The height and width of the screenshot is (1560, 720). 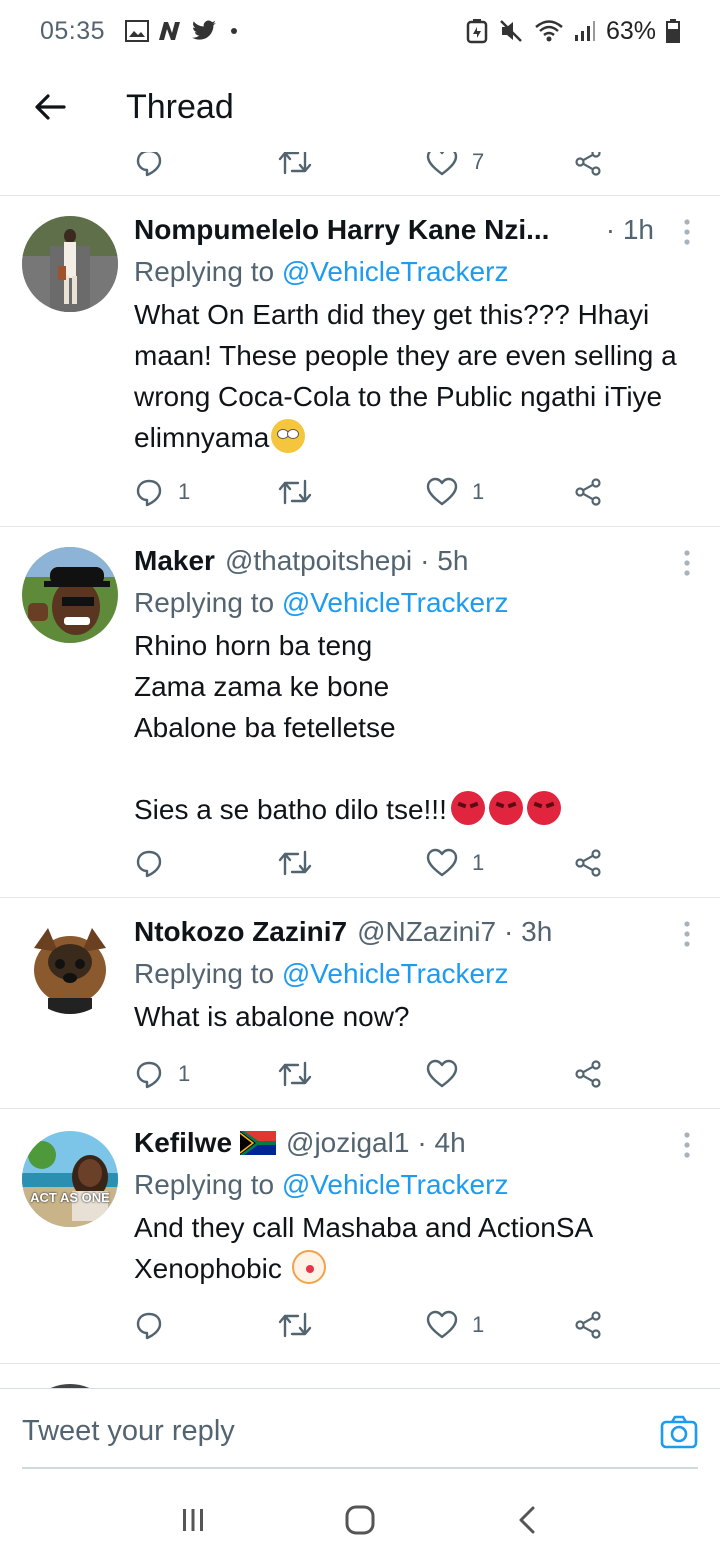 I want to click on camera-button, so click(x=679, y=1434).